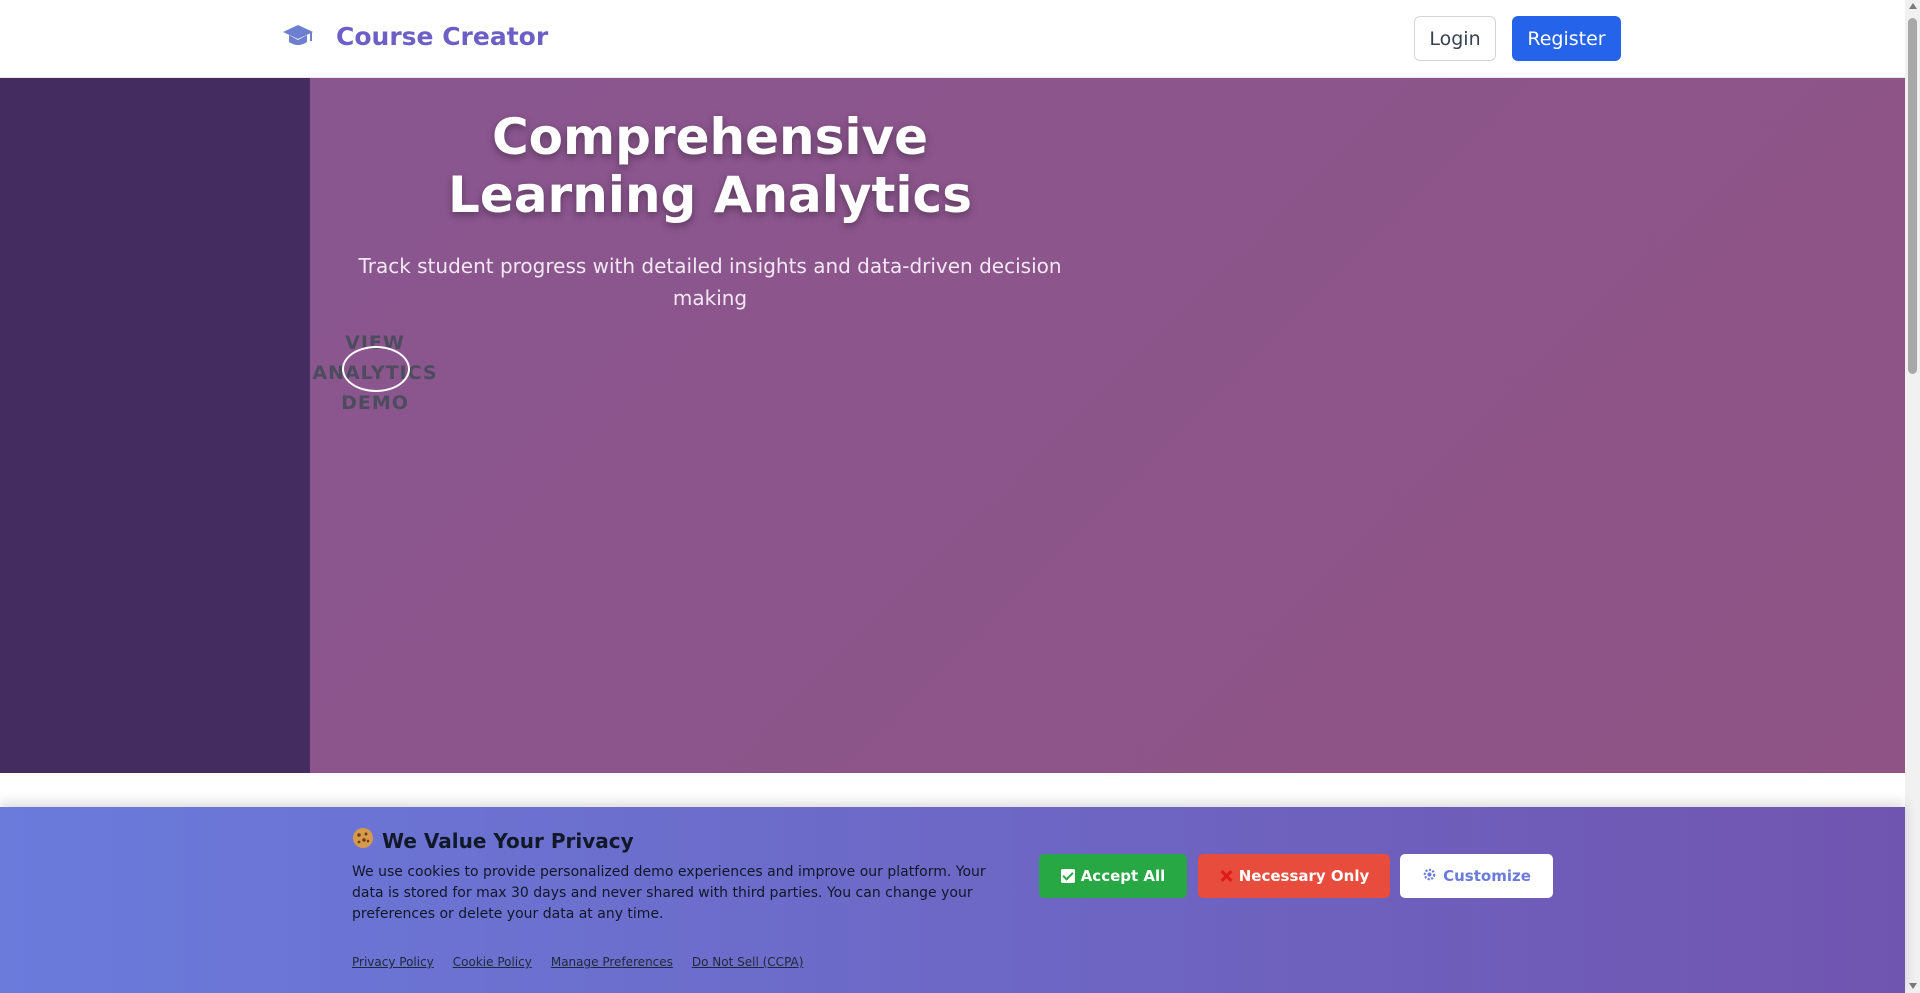 Image resolution: width=1920 pixels, height=993 pixels. Describe the element at coordinates (1429, 876) in the screenshot. I see `gear-icon` at that location.